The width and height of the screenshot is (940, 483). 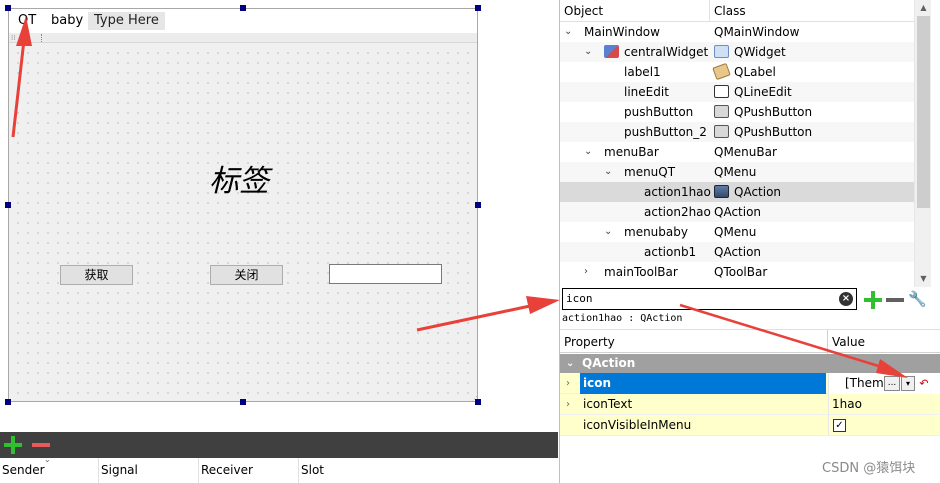 What do you see at coordinates (637, 425) in the screenshot?
I see `property-name: iconVisibleInMenu` at bounding box center [637, 425].